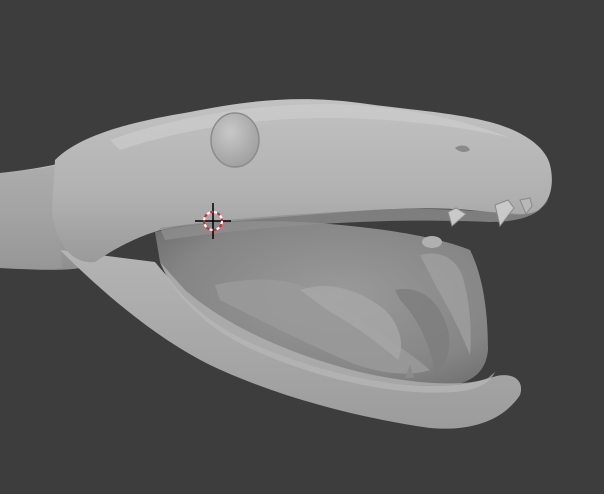 The width and height of the screenshot is (604, 494). What do you see at coordinates (235, 140) in the screenshot?
I see `eye` at bounding box center [235, 140].